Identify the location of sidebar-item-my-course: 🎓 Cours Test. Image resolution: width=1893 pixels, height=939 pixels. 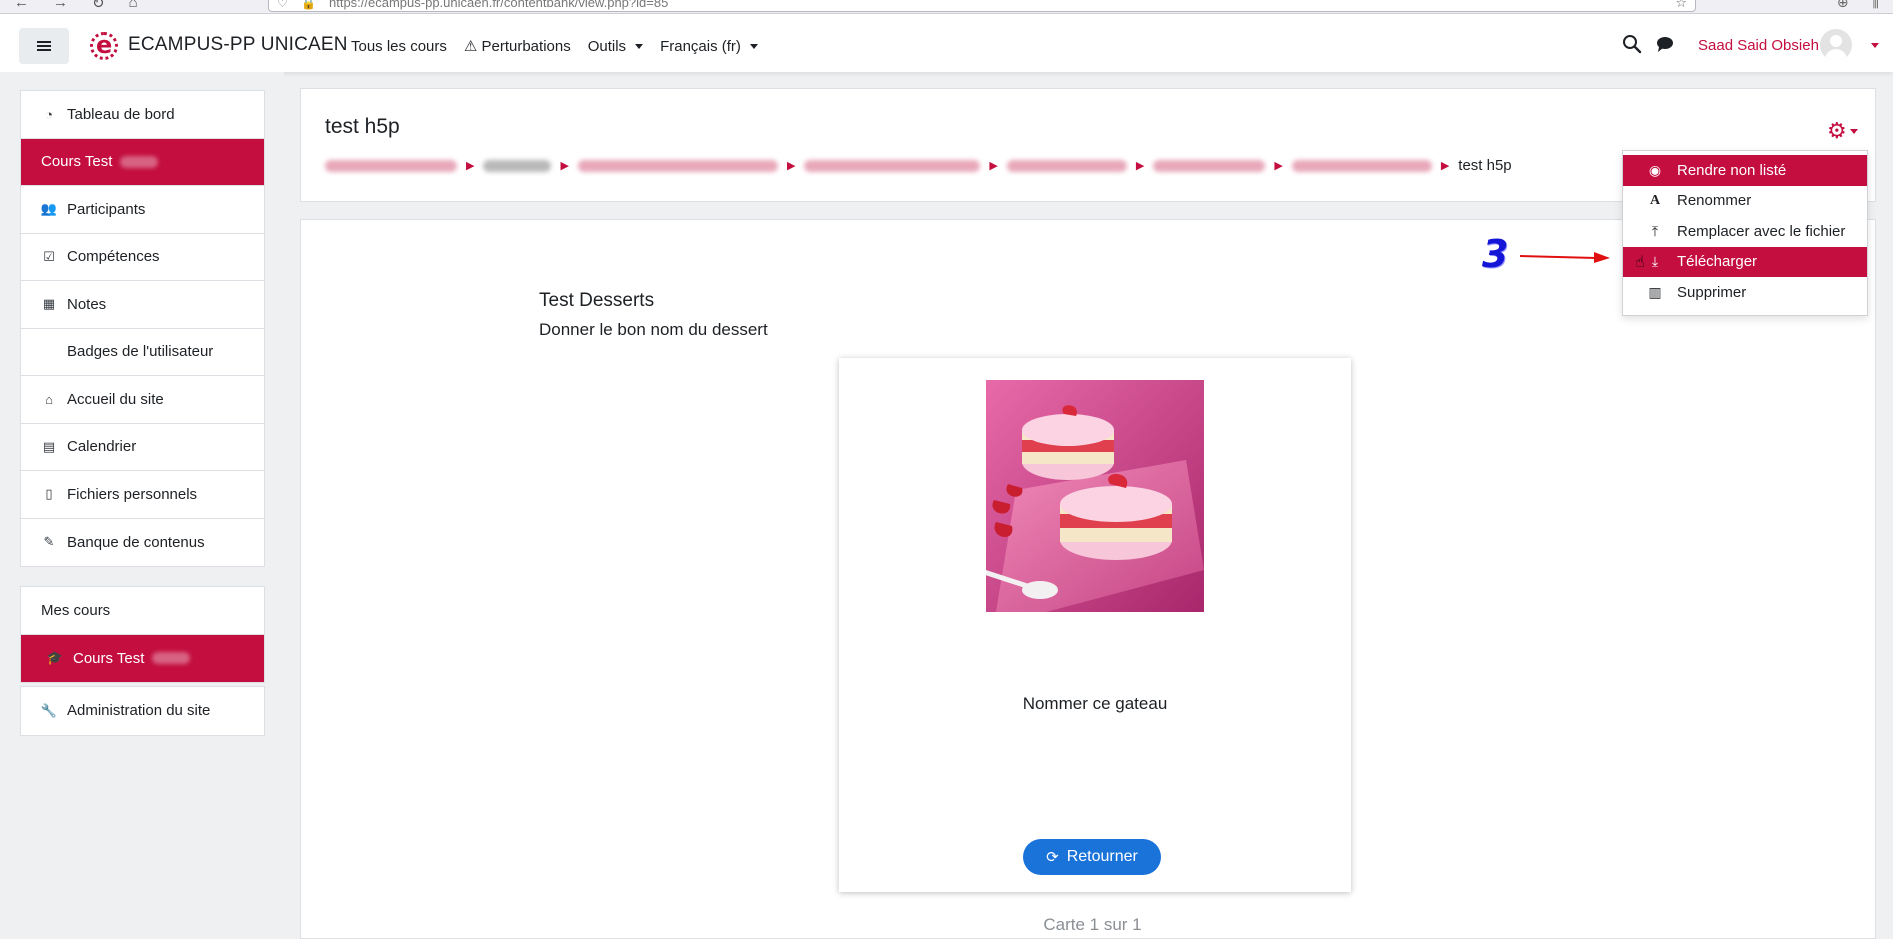
(142, 658).